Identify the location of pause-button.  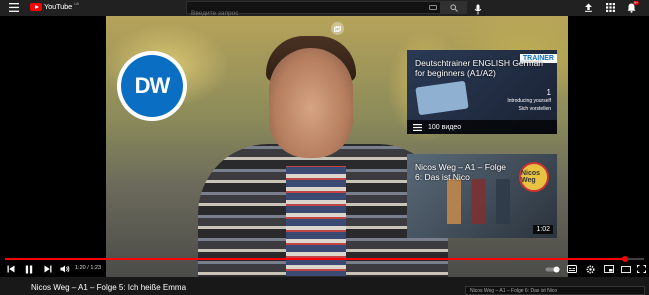
(29, 269).